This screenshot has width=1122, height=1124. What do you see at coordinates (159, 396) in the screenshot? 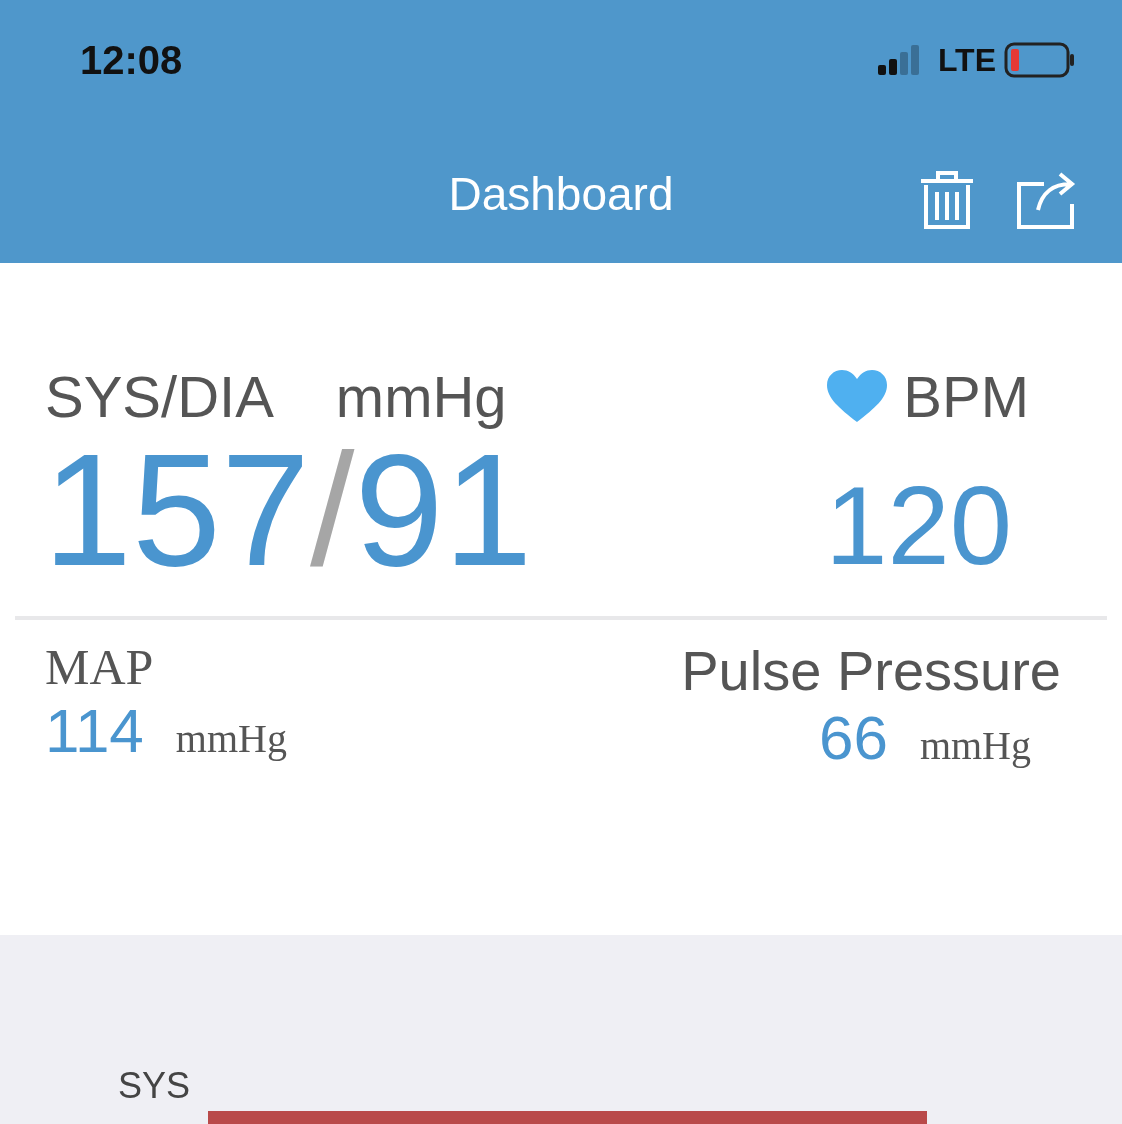
I see `pressure-label: SYS/DIA` at bounding box center [159, 396].